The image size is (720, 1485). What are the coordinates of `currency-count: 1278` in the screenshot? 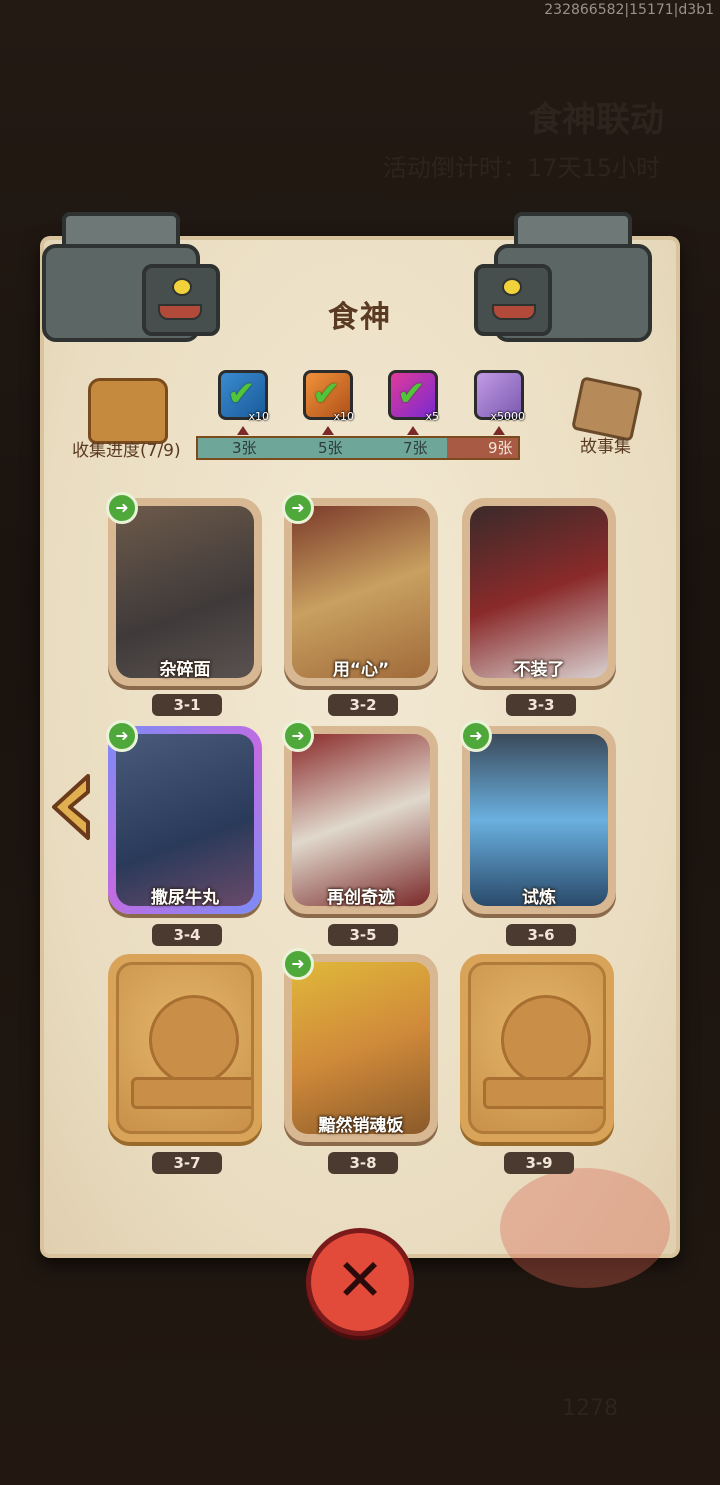 It's located at (590, 1408).